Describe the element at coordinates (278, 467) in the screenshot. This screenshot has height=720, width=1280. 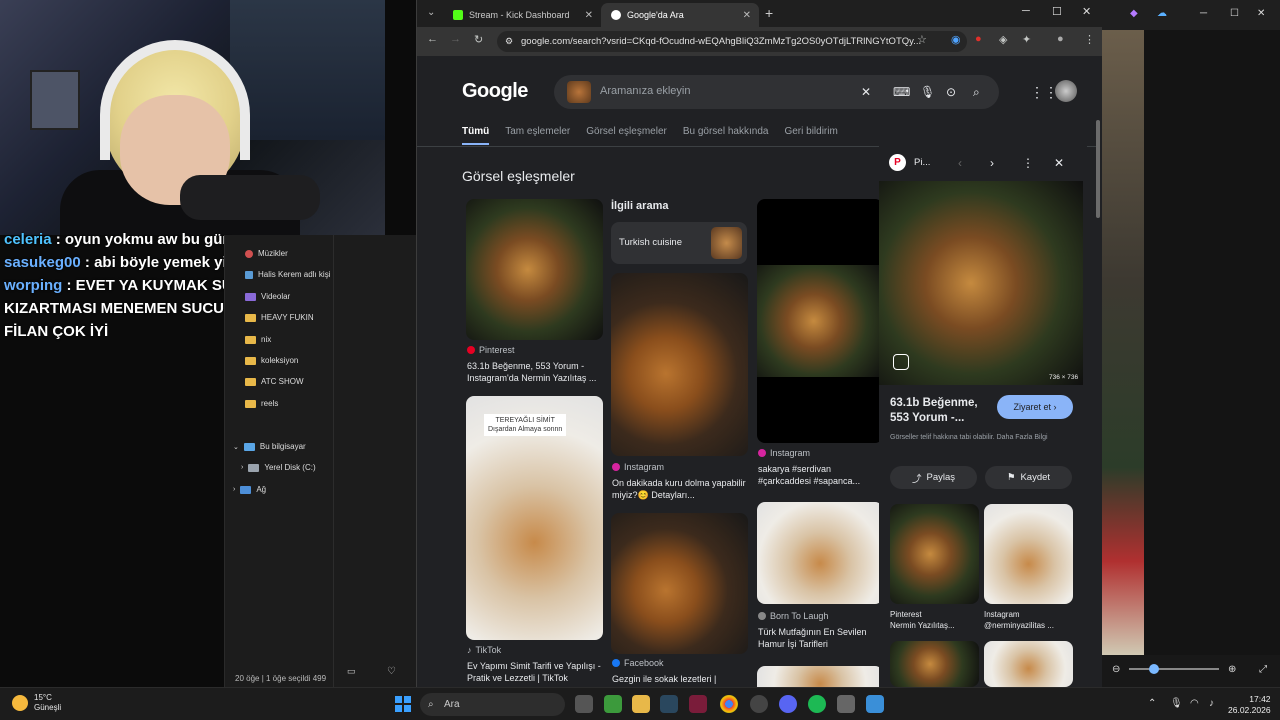
I see `explorer-item: › Yerel Disk (C:)` at that location.